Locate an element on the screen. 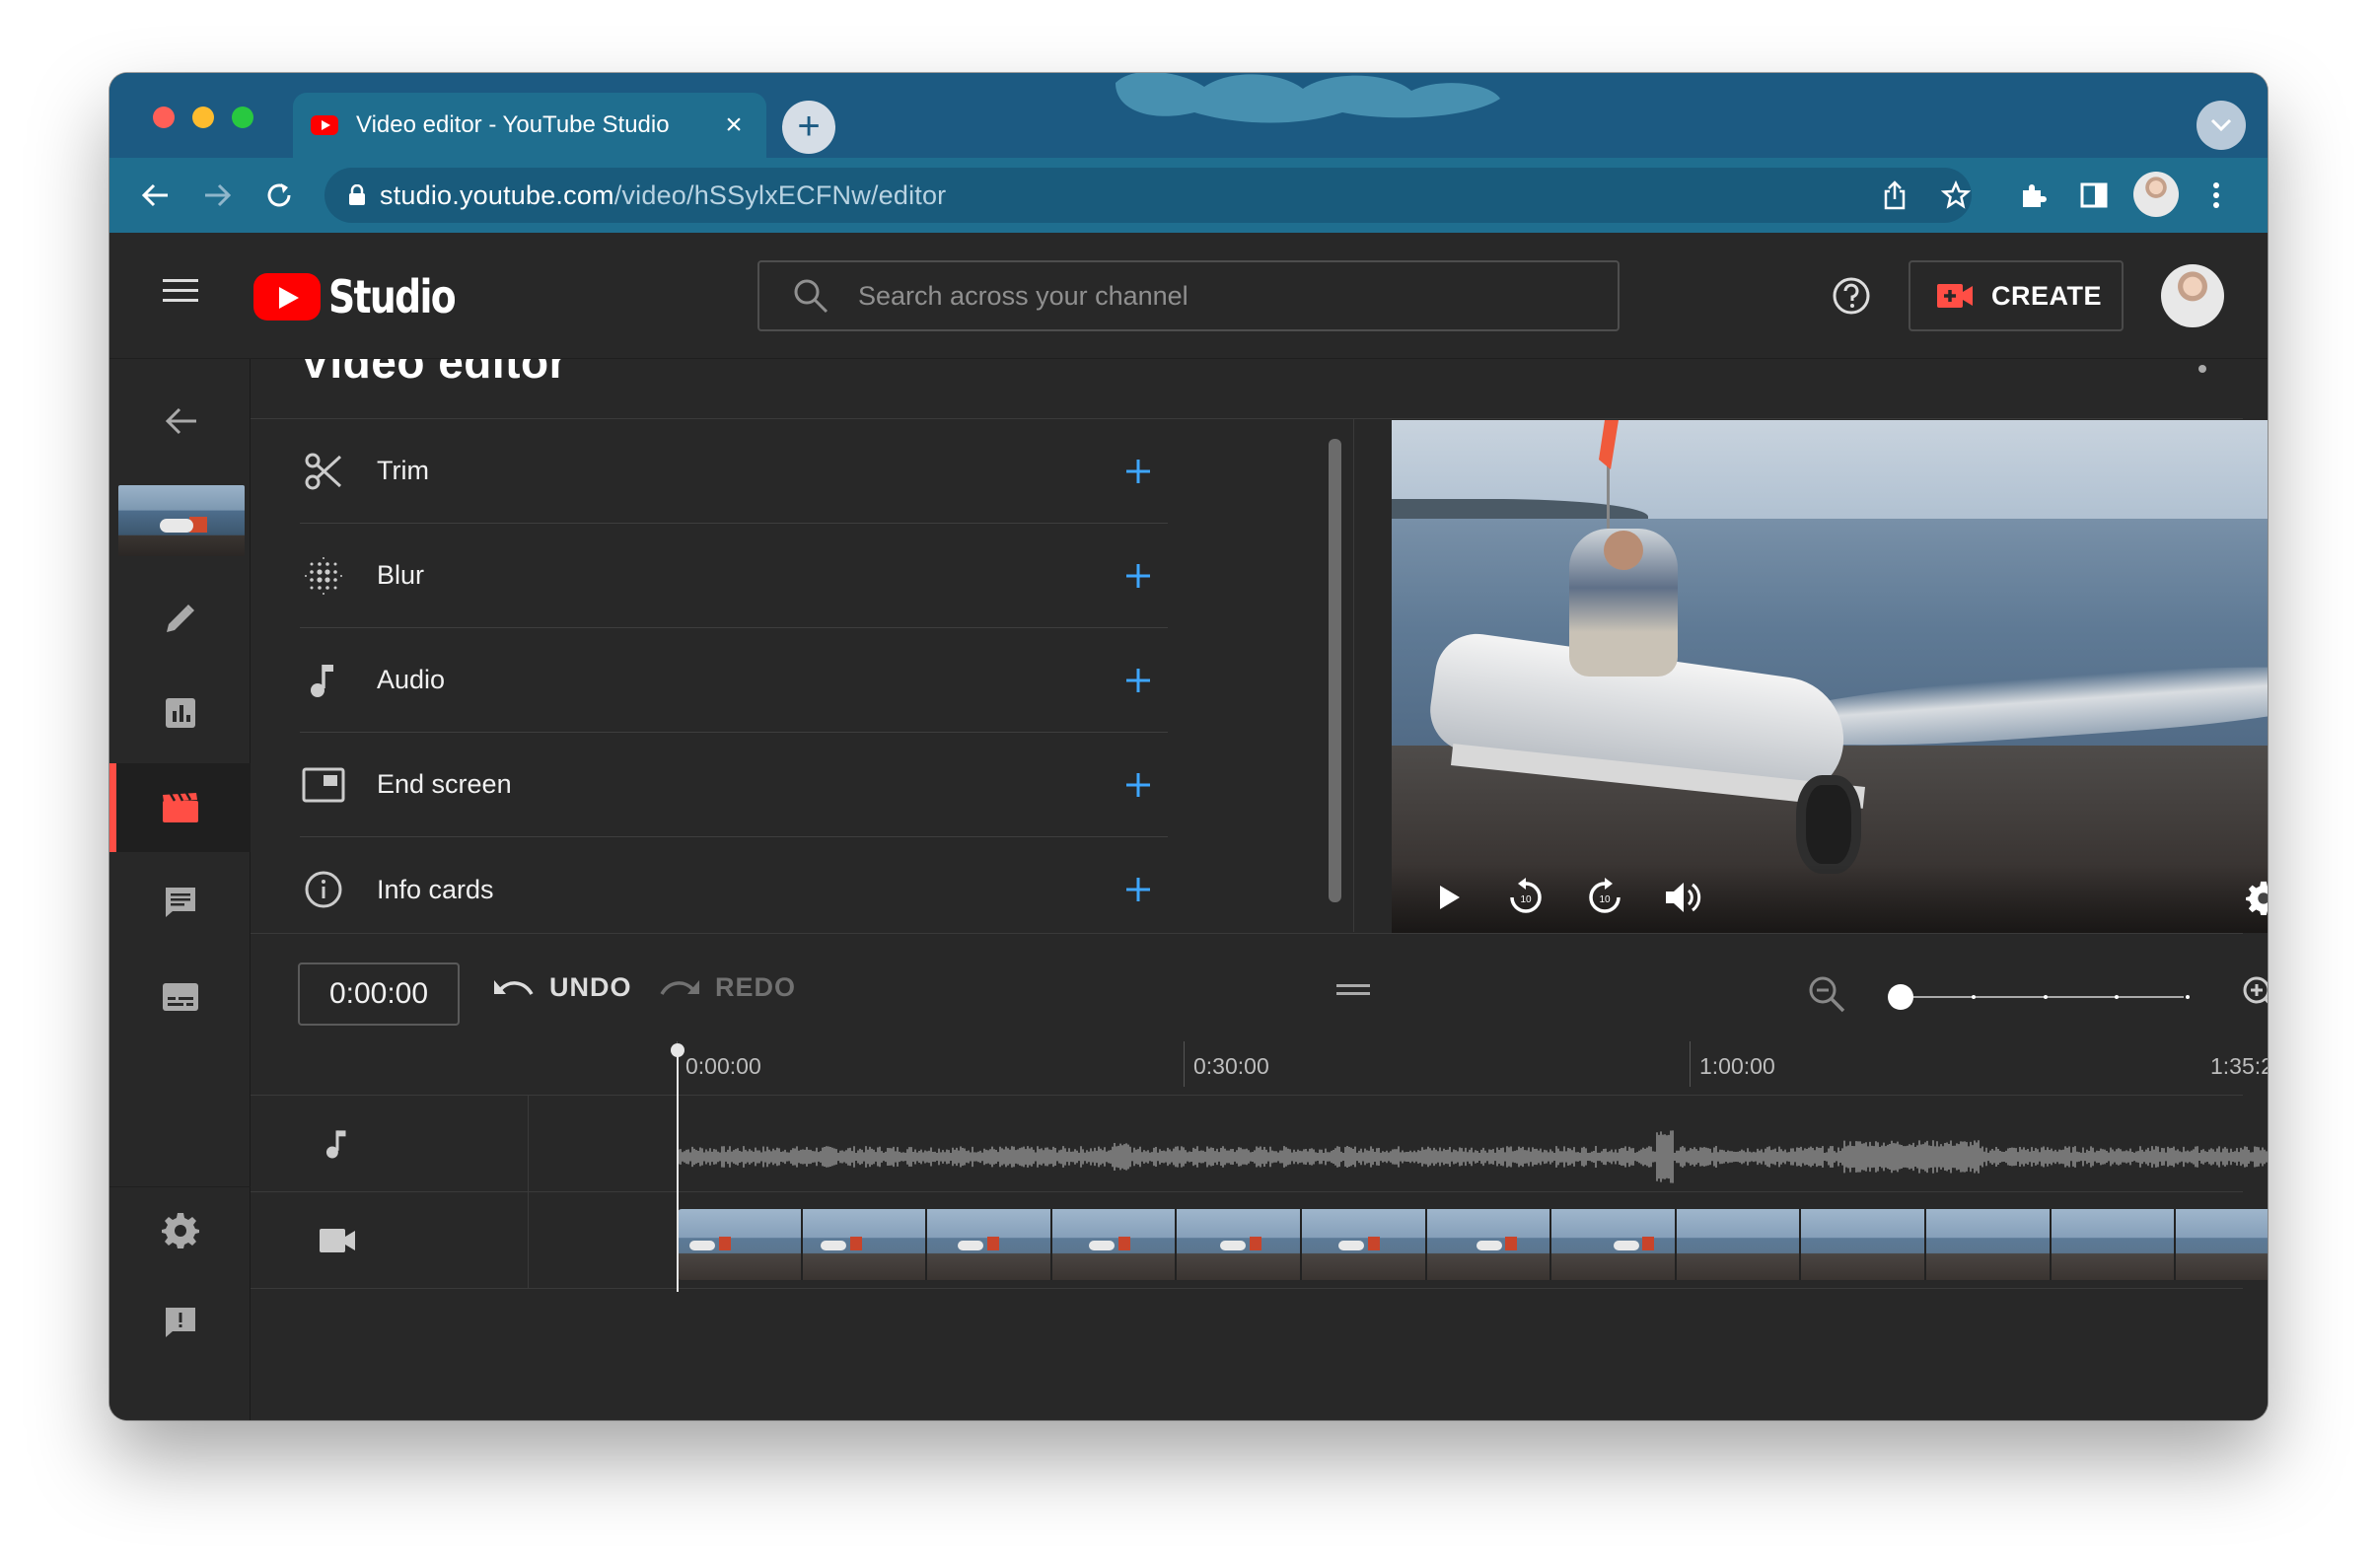 The image size is (2377, 1568). add-trim-button is located at coordinates (1139, 471).